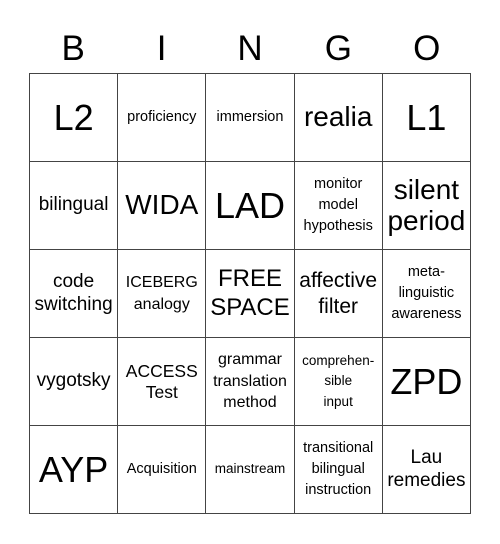 The image size is (500, 544). What do you see at coordinates (162, 294) in the screenshot?
I see `bingo-cell: ICEBERG analogy` at bounding box center [162, 294].